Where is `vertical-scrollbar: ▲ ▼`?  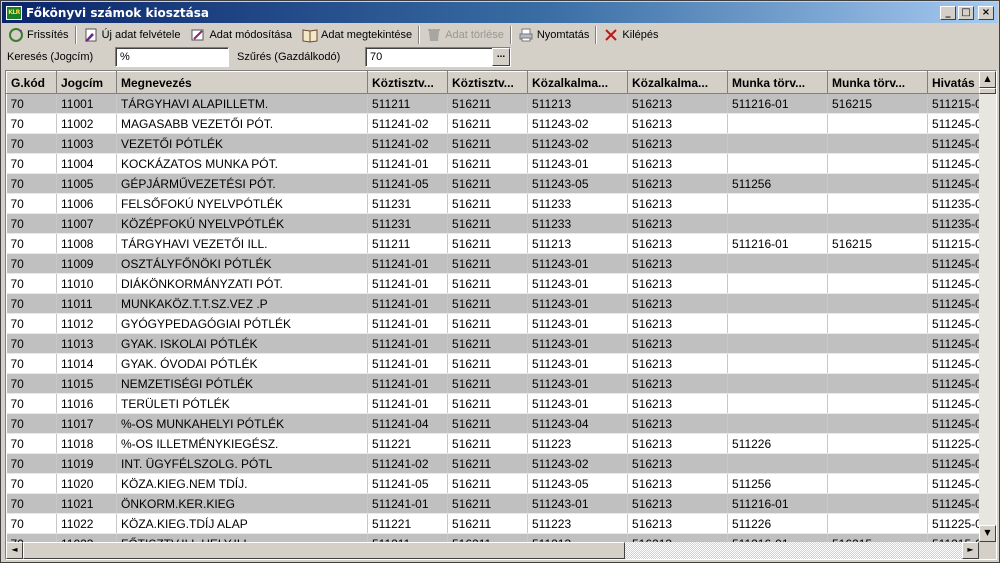
vertical-scrollbar: ▲ ▼ is located at coordinates (987, 306).